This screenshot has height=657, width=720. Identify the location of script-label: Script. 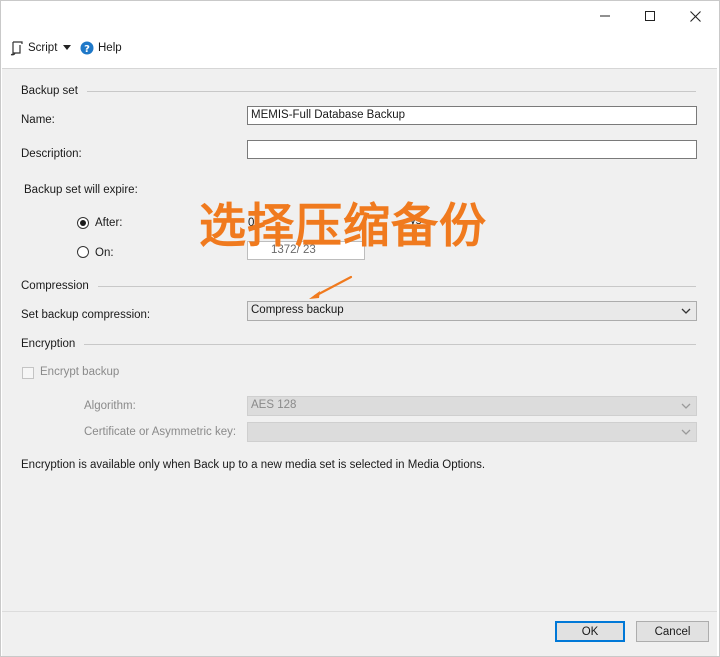
(43, 48).